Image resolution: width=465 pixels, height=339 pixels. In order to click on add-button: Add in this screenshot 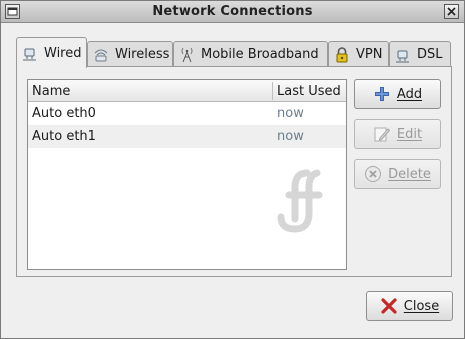, I will do `click(397, 94)`.